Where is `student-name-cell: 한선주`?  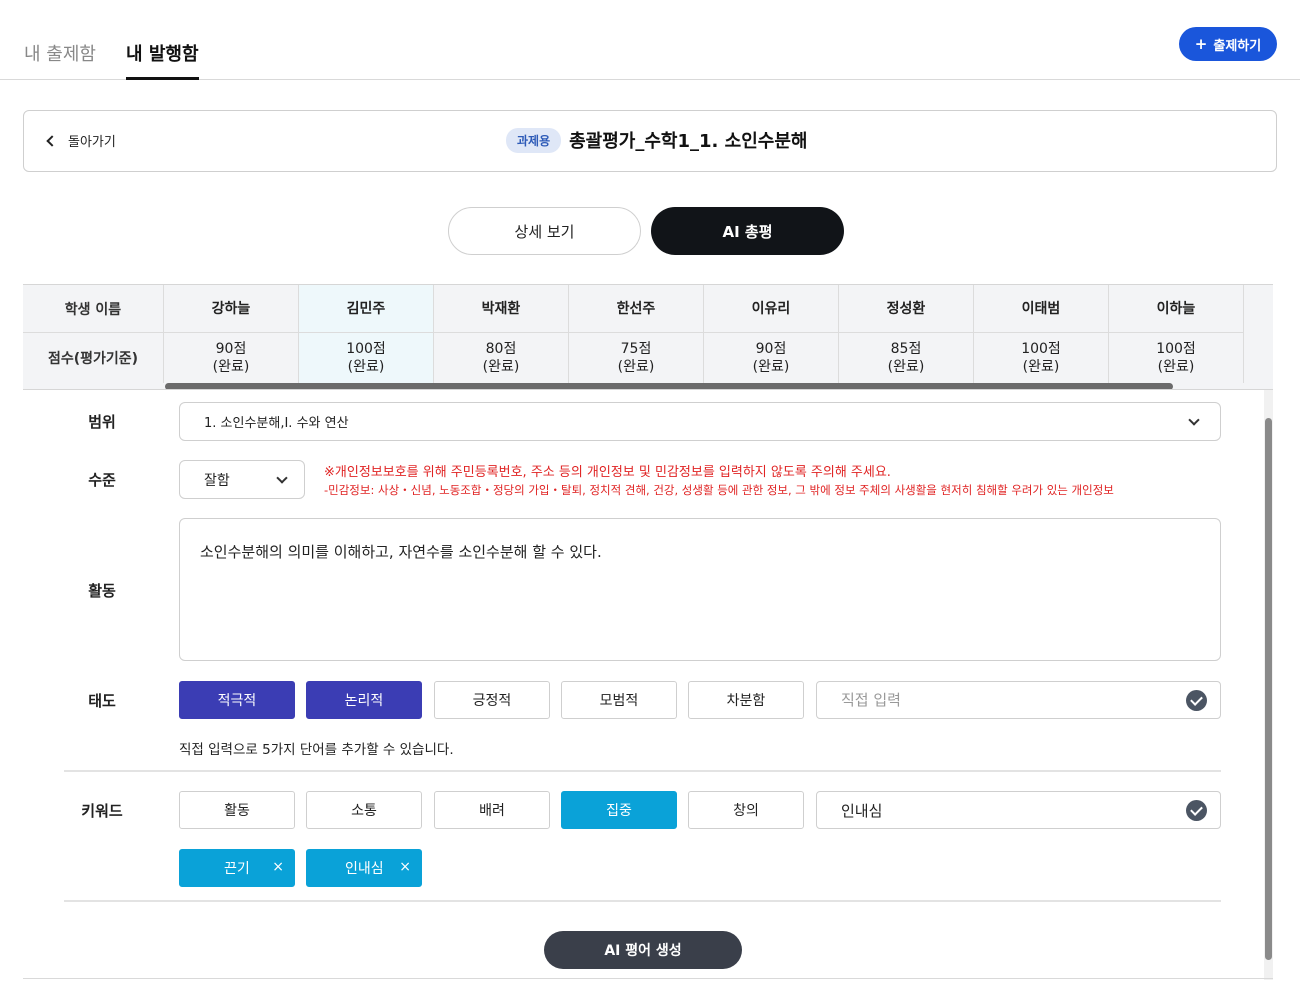 student-name-cell: 한선주 is located at coordinates (636, 308).